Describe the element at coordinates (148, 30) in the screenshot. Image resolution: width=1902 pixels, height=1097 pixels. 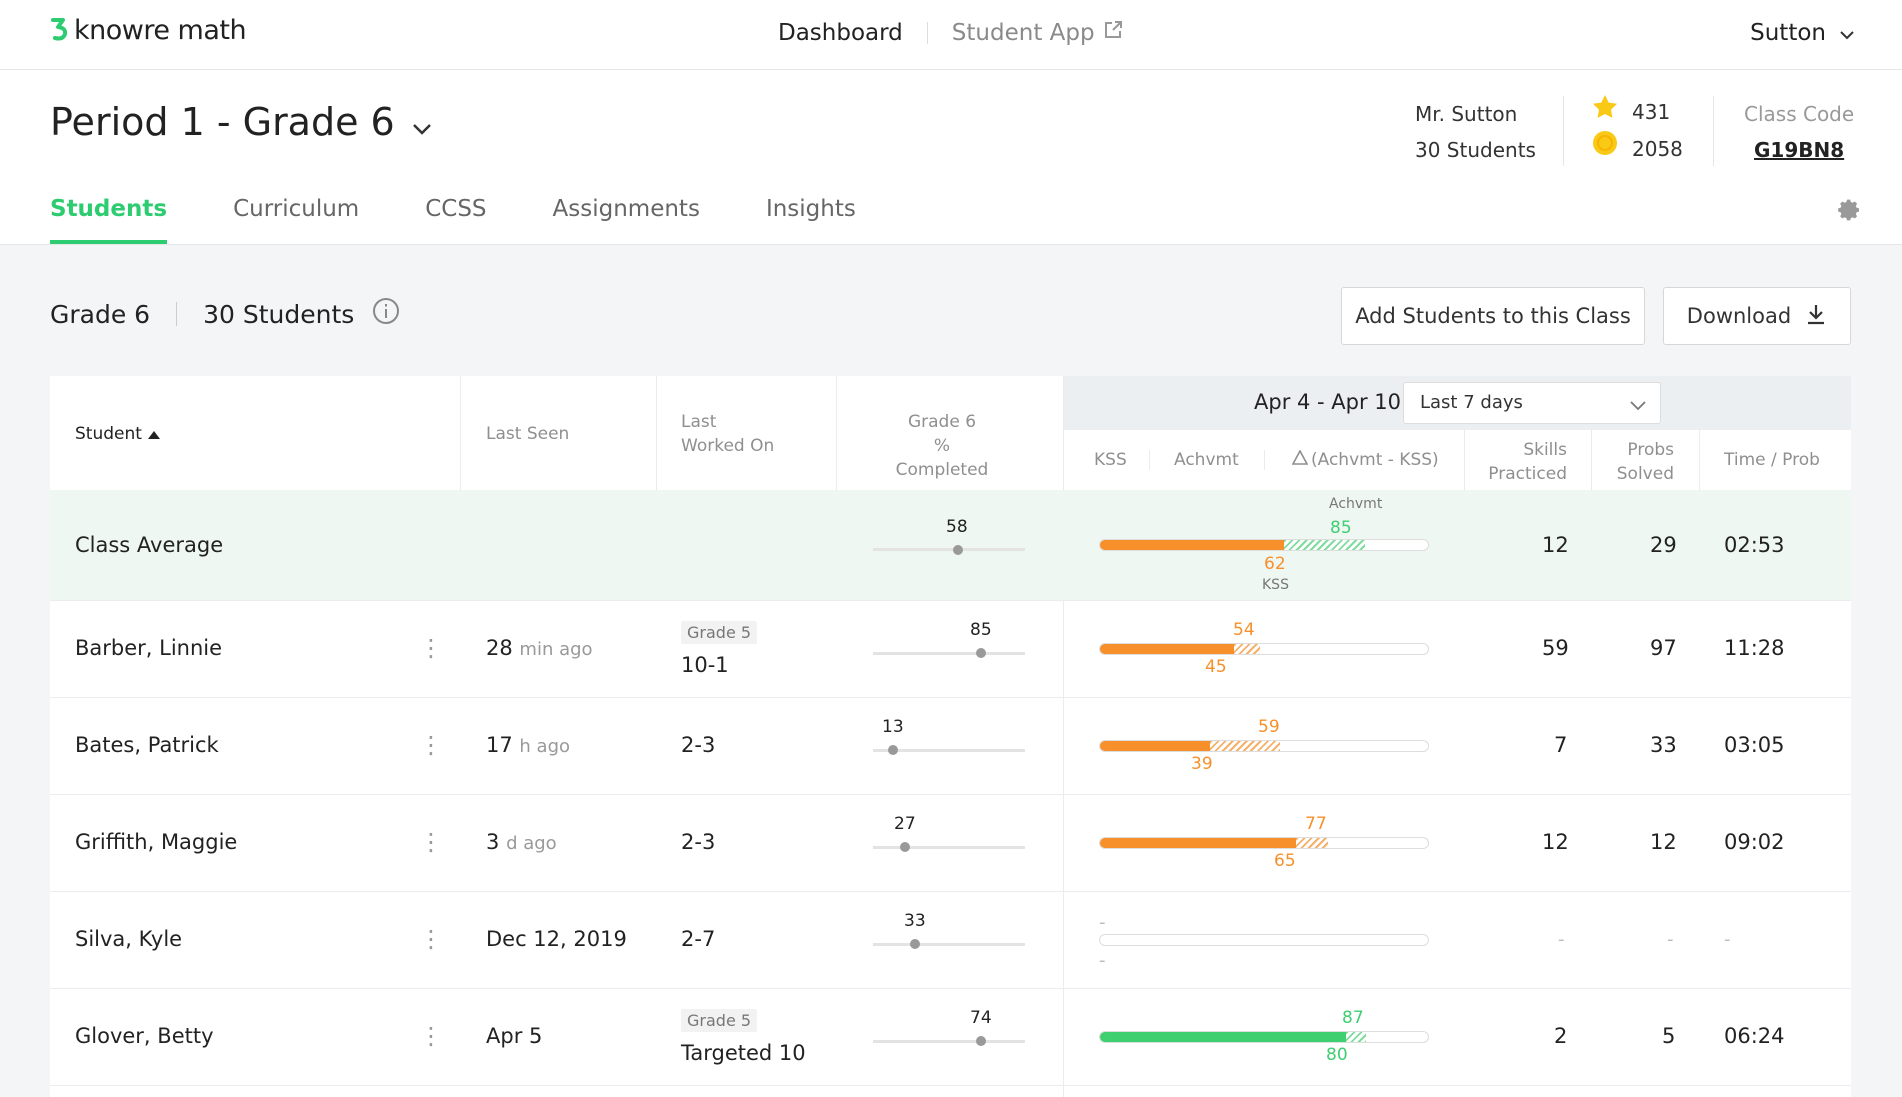
I see `logo: knowre math` at that location.